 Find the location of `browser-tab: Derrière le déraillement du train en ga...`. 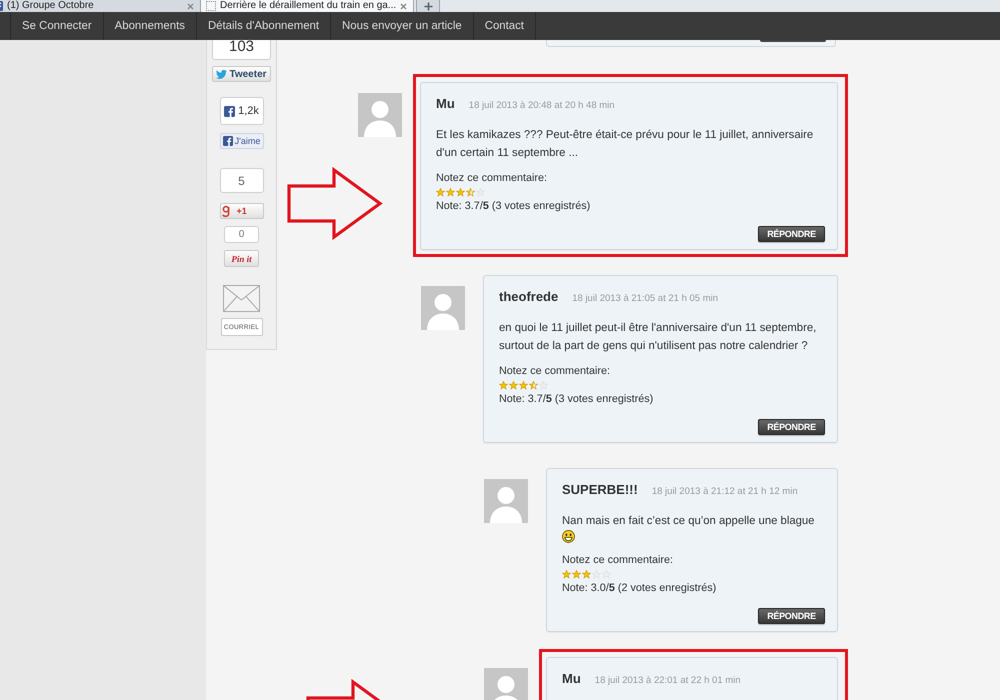

browser-tab: Derrière le déraillement du train en ga... is located at coordinates (307, 6).